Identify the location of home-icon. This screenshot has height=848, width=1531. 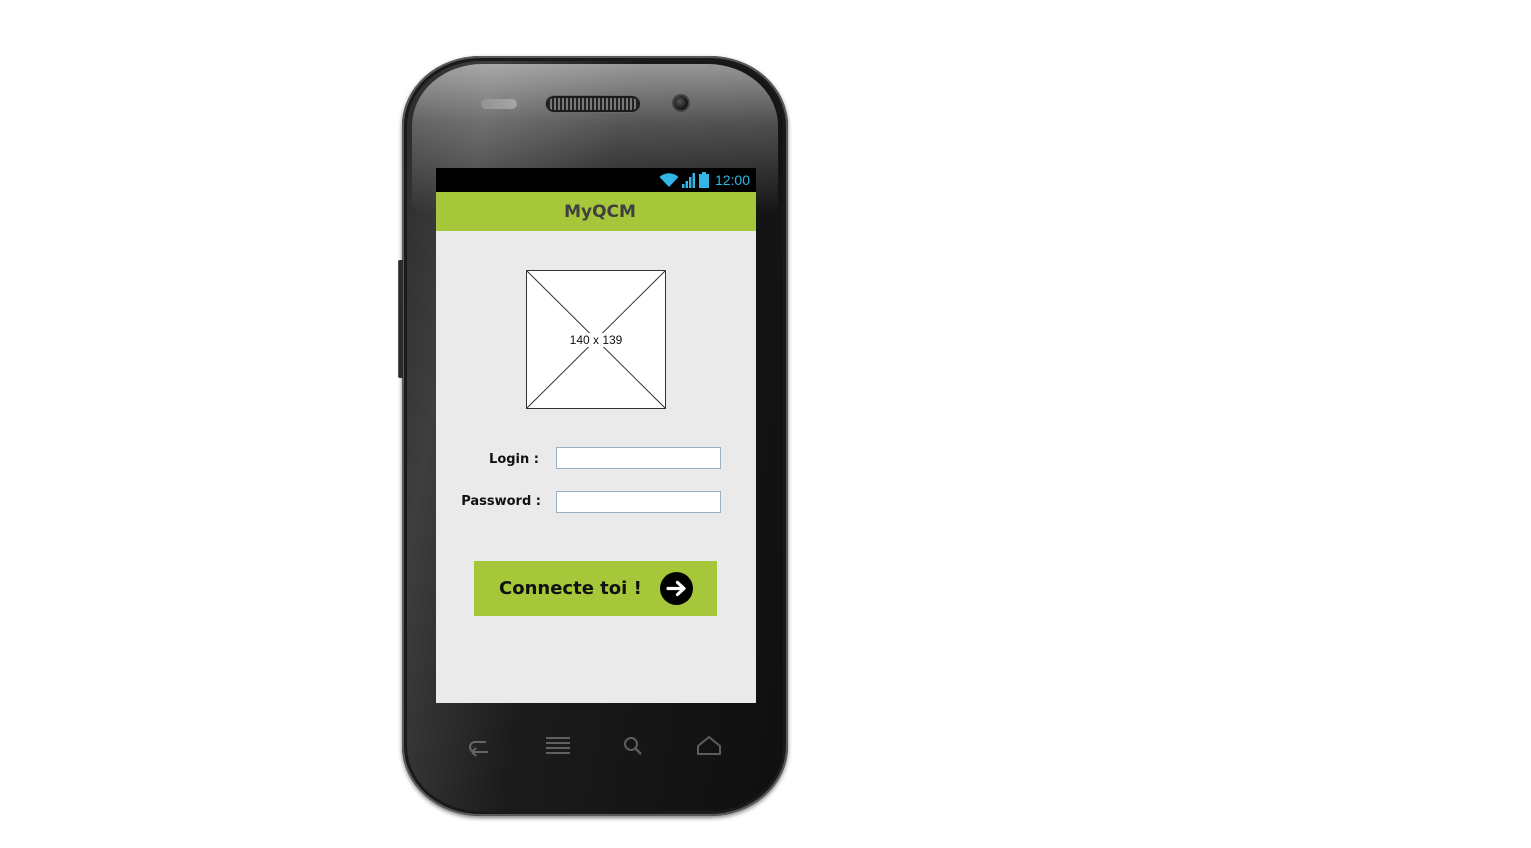
(710, 746).